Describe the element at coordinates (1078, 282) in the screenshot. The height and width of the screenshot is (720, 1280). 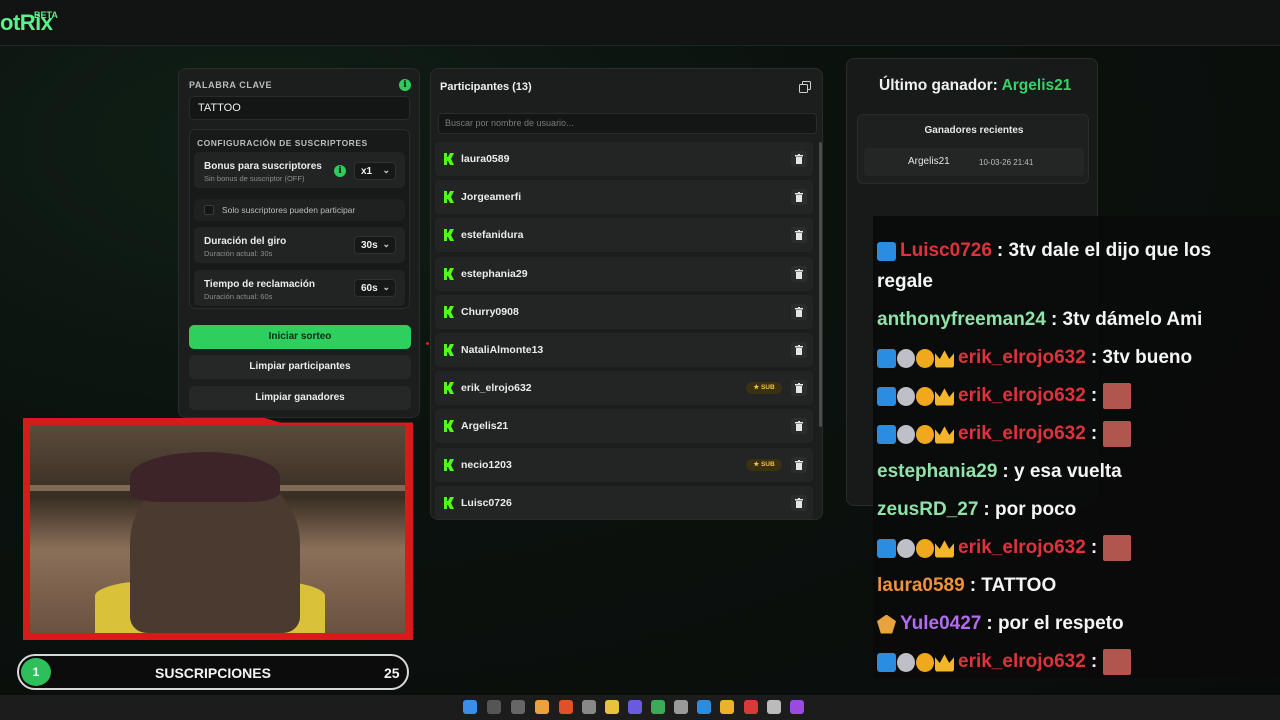
I see `chat-message-continuation: regale` at that location.